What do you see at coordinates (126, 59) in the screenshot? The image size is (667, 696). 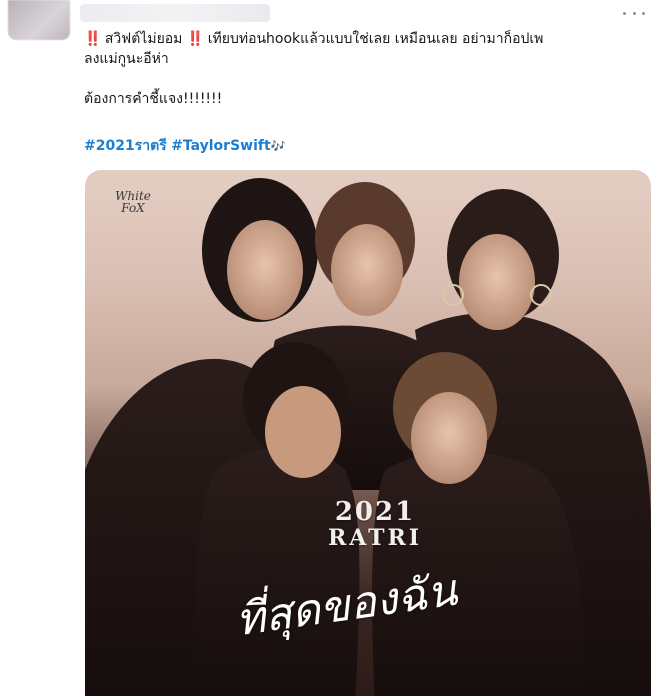 I see `tweet-line-2: ลงแม่กูนะอีห่า` at bounding box center [126, 59].